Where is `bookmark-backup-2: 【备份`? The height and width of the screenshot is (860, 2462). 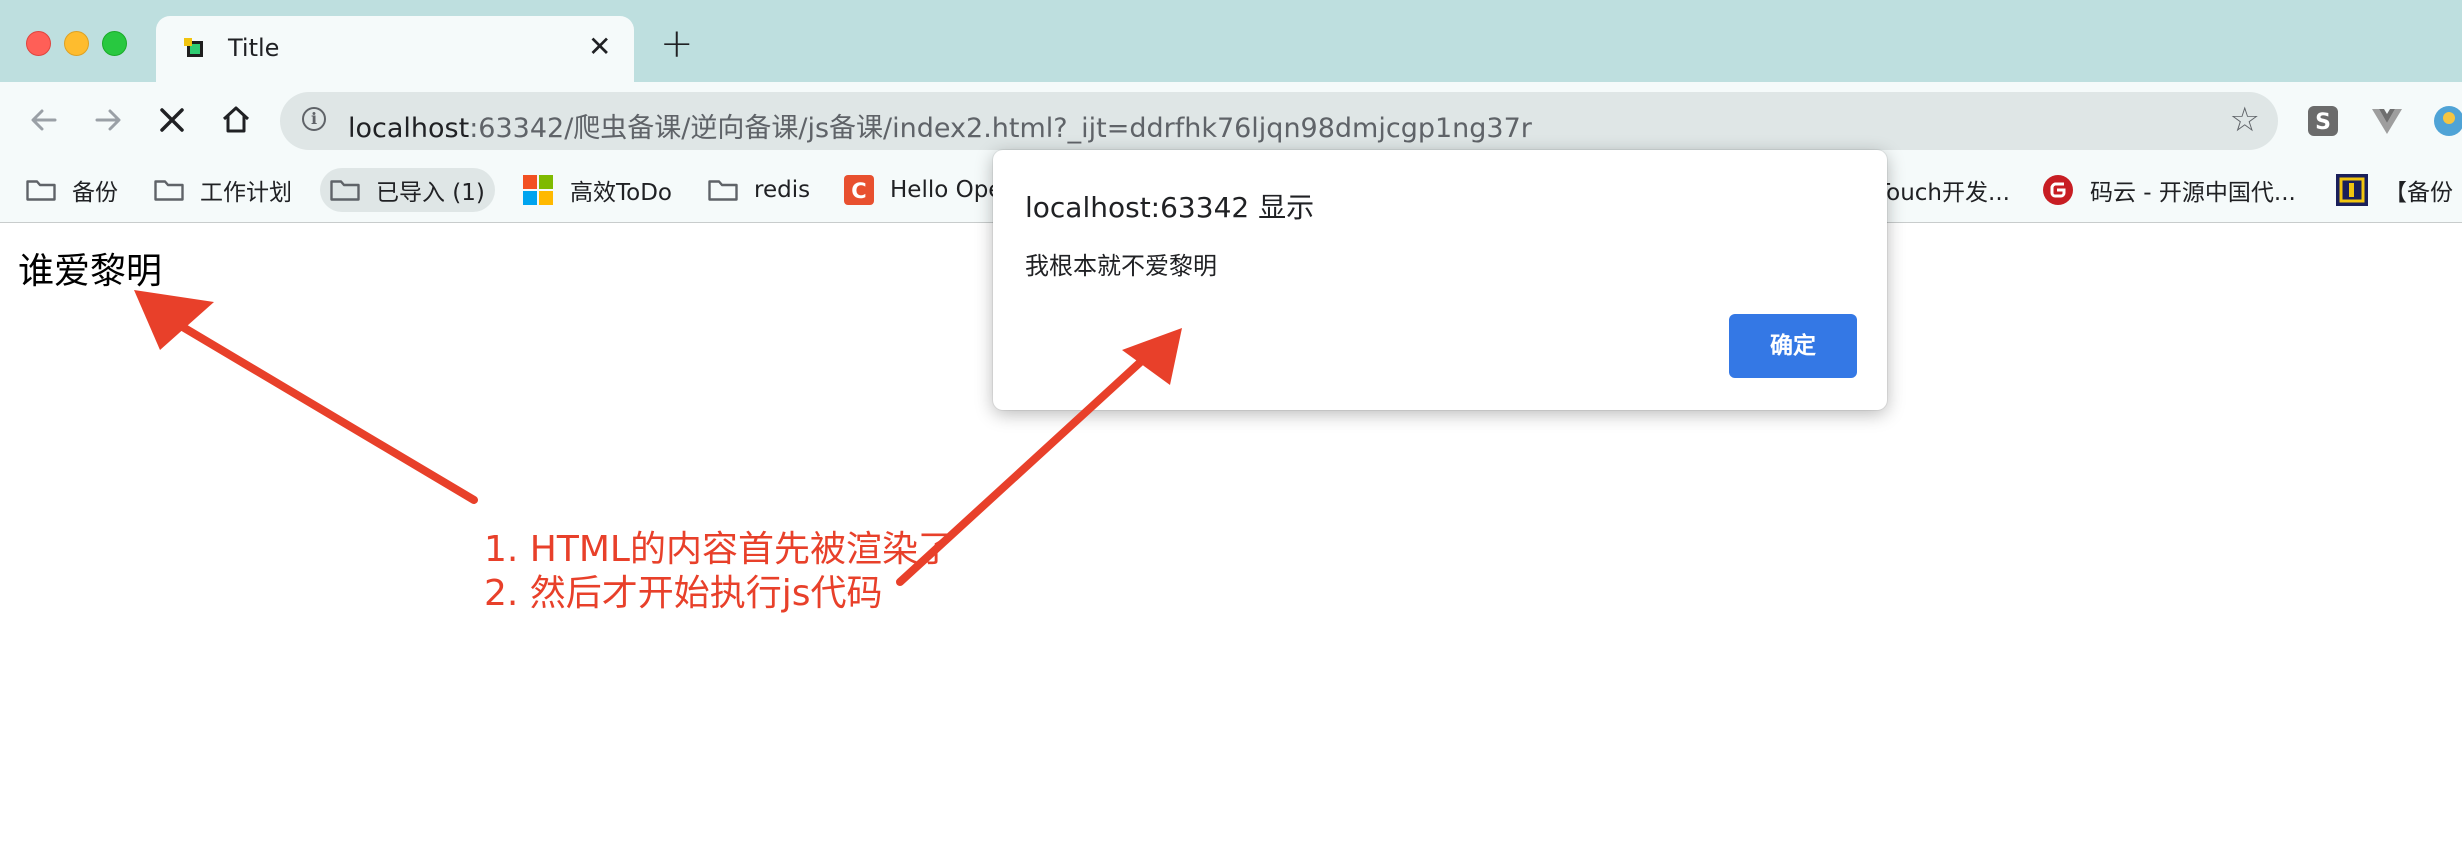
bookmark-backup-2: 【备份 is located at coordinates (2394, 190).